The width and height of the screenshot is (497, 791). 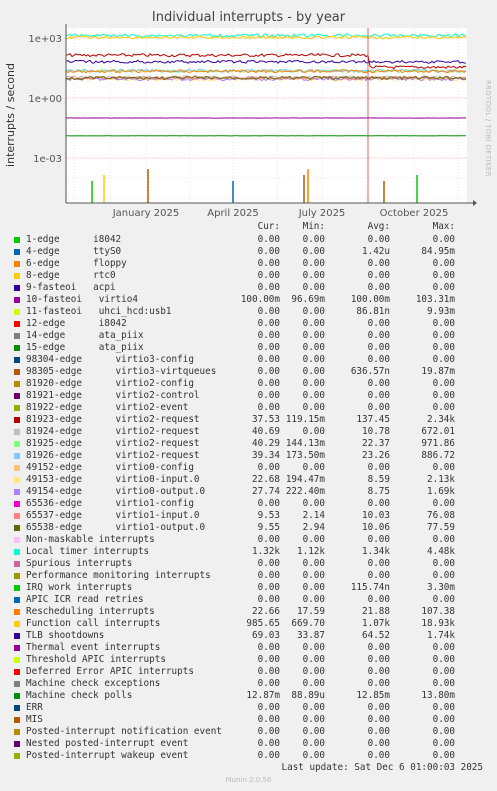 I want to click on series-name: 81923-edge virtio2-request, so click(x=113, y=419).